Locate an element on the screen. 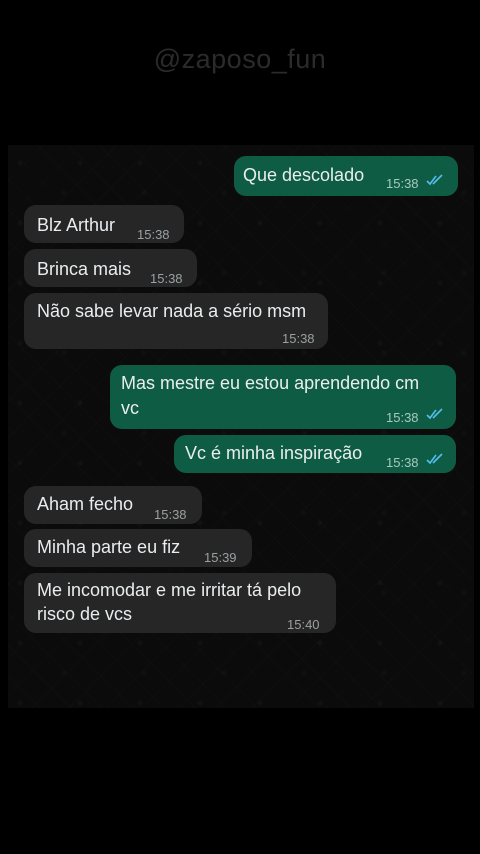 The height and width of the screenshot is (854, 480). message-time: 15:39 is located at coordinates (220, 557).